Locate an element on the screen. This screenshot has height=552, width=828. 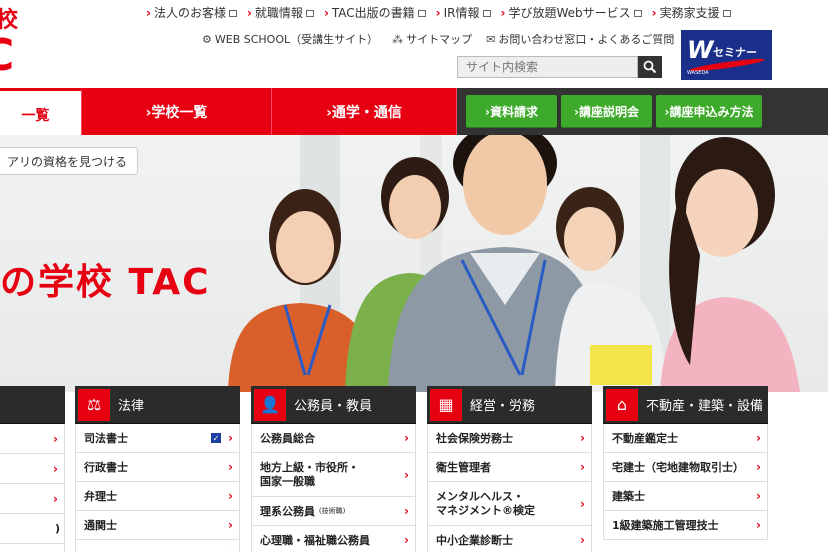
link-label: 就職情報 is located at coordinates (278, 13).